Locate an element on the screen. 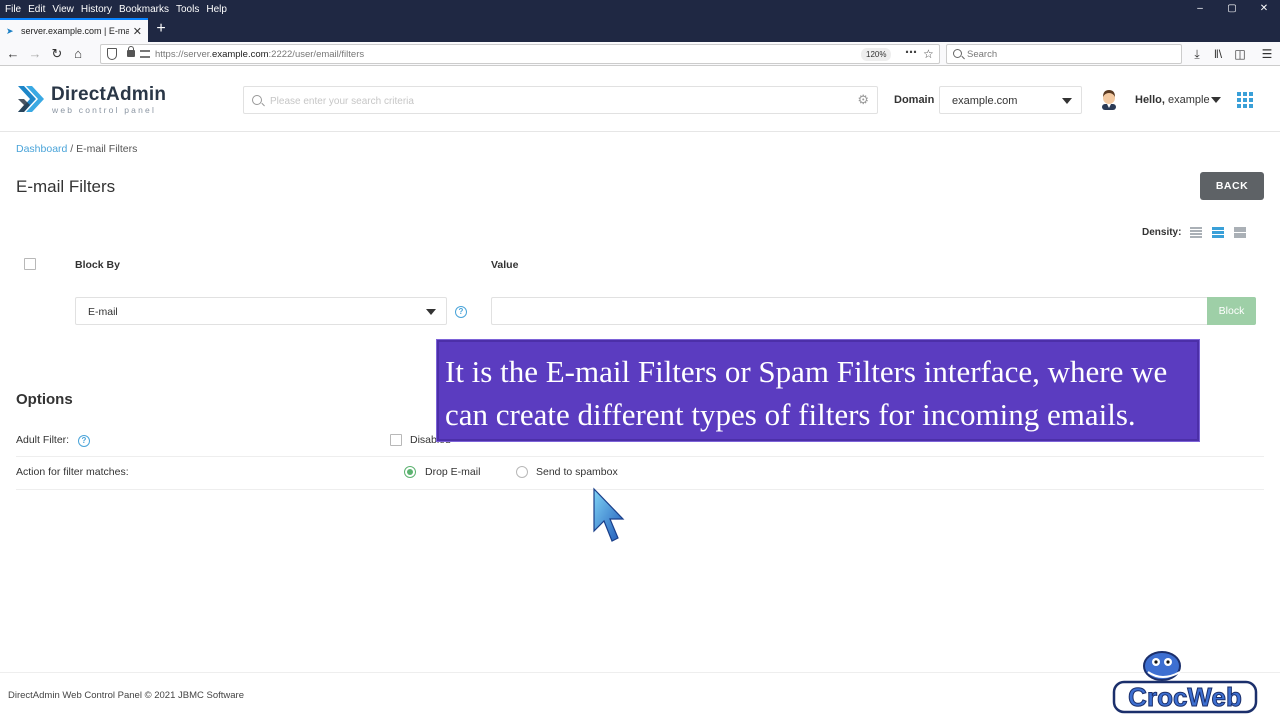 The width and height of the screenshot is (1280, 720). drop-email-label: Drop E-mail is located at coordinates (453, 472).